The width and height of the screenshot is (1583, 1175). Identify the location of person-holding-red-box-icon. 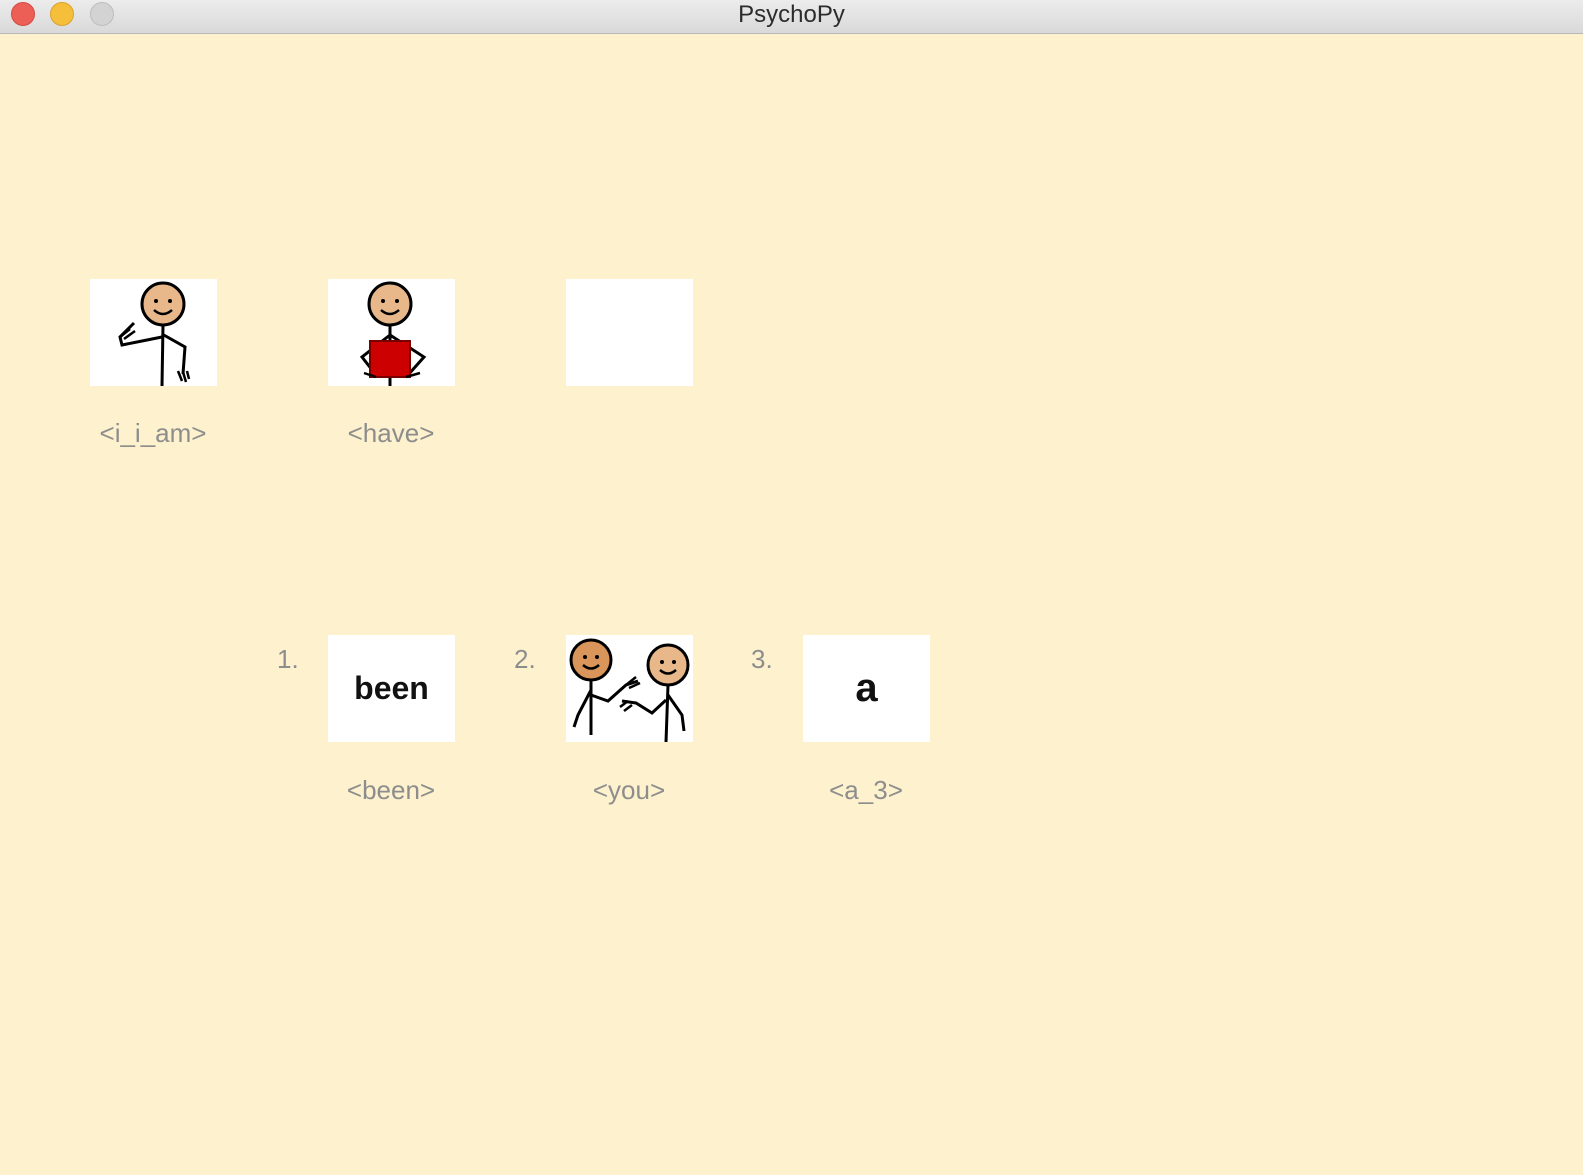
(393, 333).